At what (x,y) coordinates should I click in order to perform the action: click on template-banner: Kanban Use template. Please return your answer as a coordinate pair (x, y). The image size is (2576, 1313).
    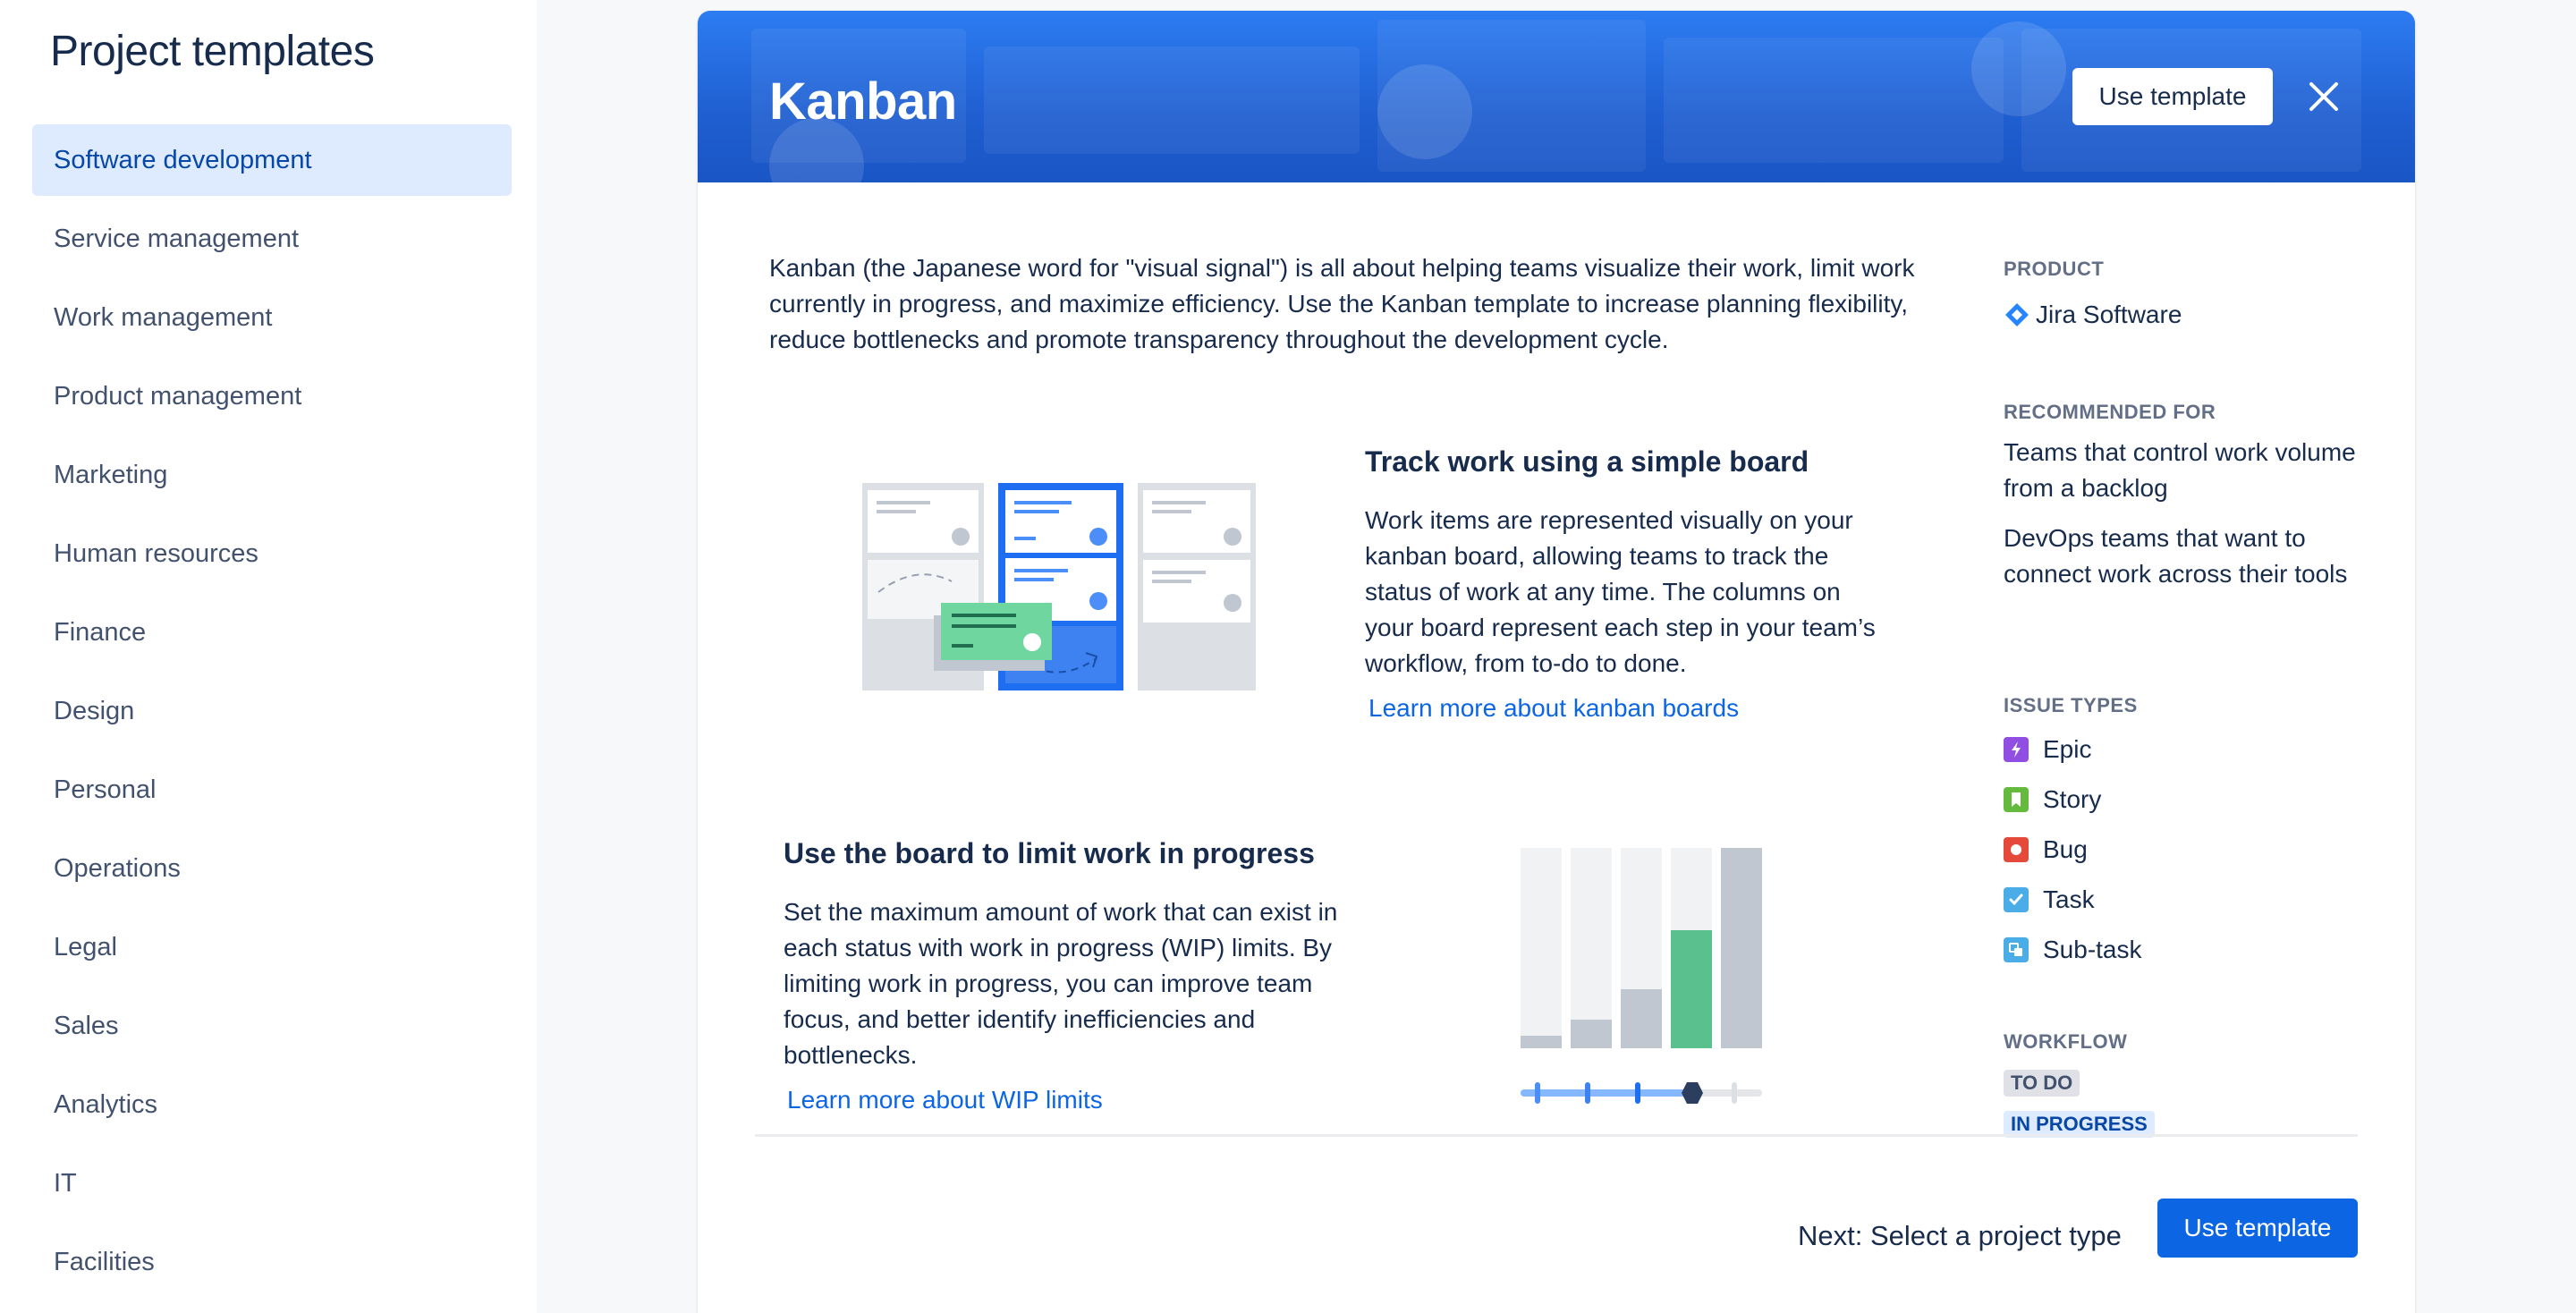
    Looking at the image, I should click on (1556, 96).